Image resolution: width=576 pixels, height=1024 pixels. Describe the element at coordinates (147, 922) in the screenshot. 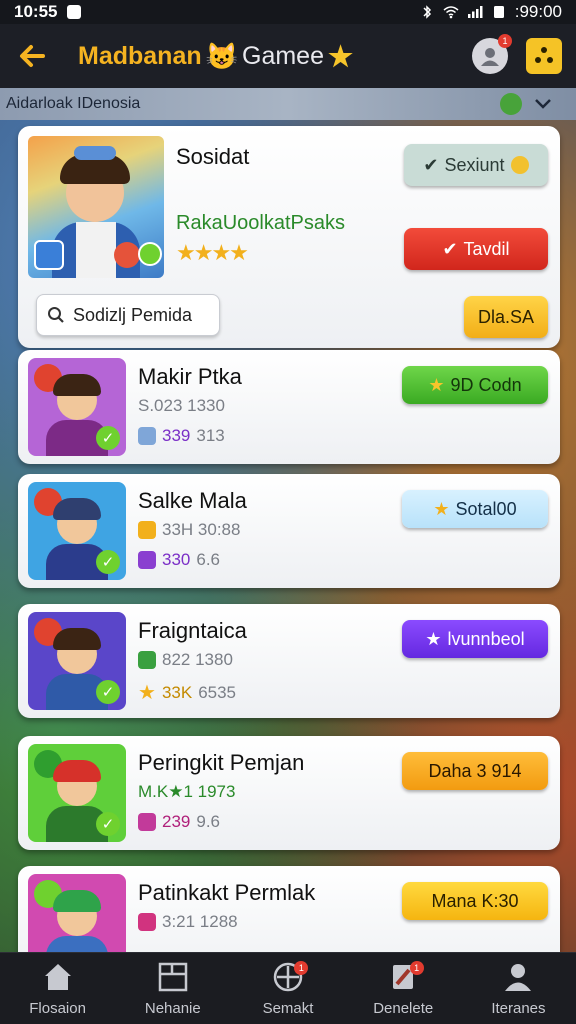

I see `tag-icon` at that location.